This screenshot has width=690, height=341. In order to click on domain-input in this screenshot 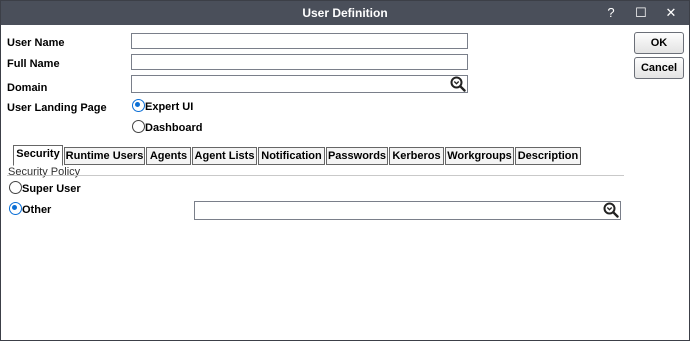, I will do `click(299, 84)`.